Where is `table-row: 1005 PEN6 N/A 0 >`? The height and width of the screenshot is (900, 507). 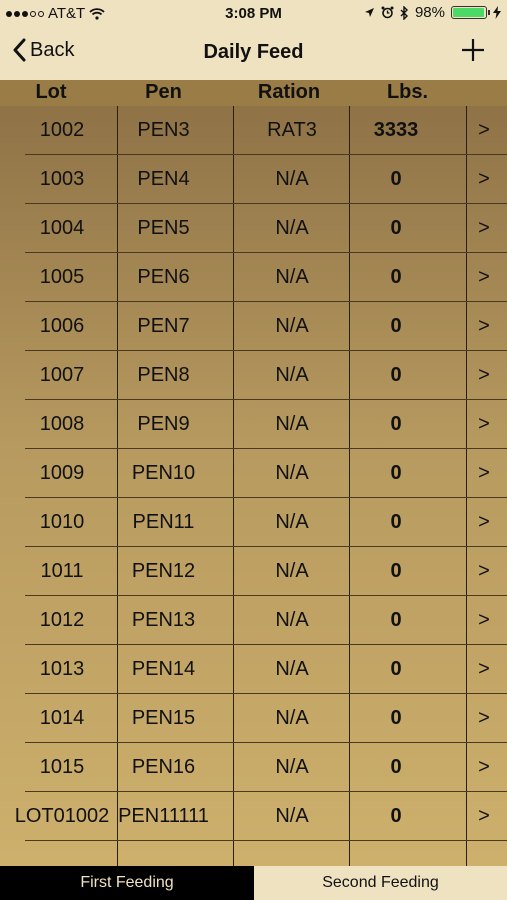
table-row: 1005 PEN6 N/A 0 > is located at coordinates (253, 277).